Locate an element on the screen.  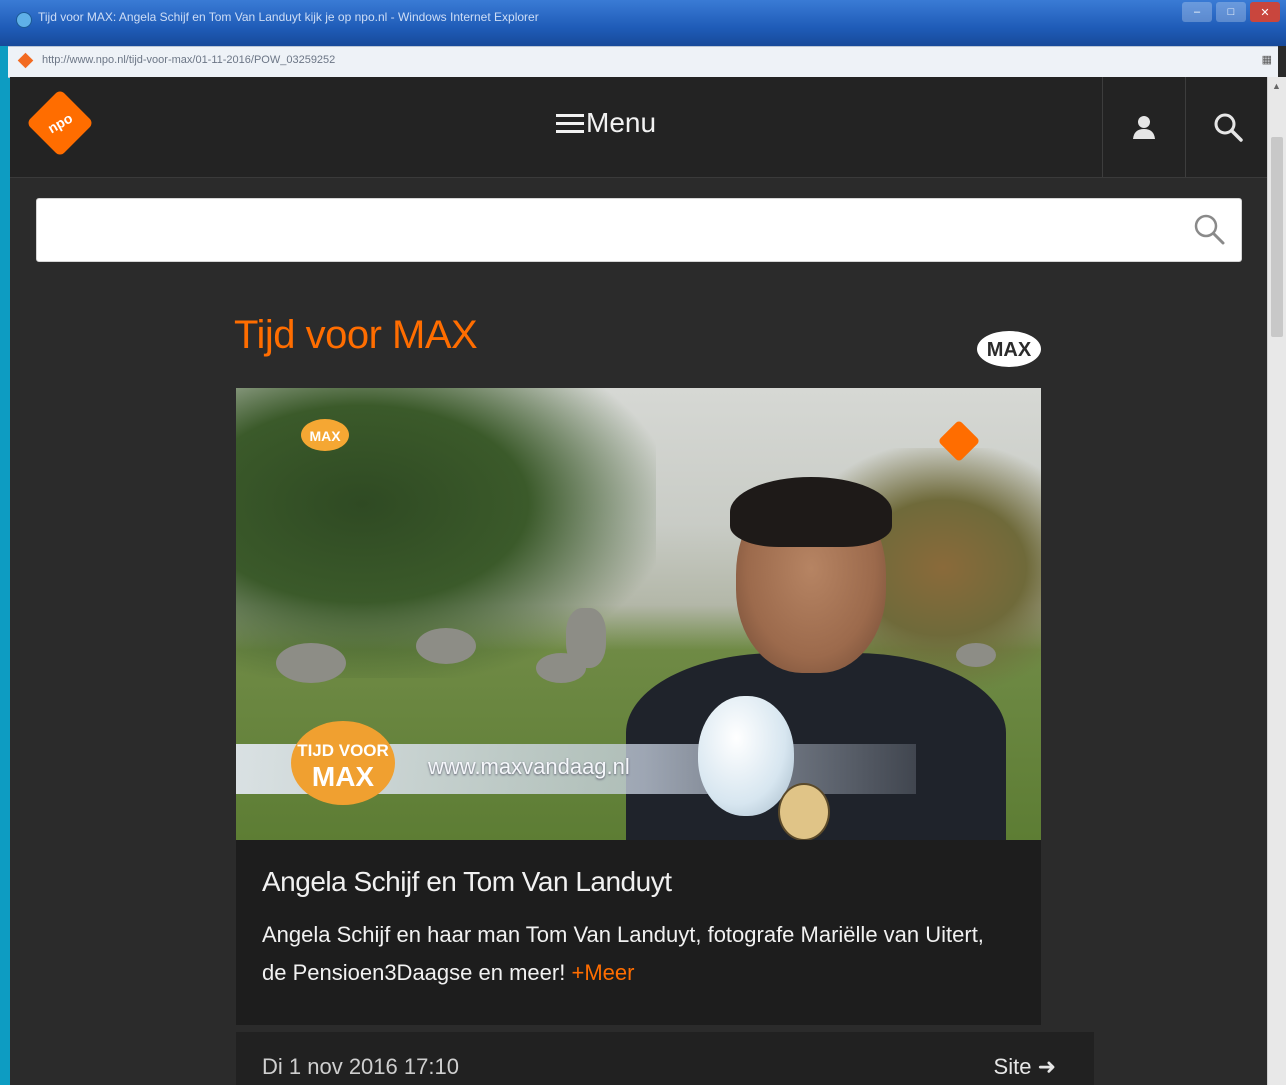
program-title: Tijd voor MAX is located at coordinates (356, 335).